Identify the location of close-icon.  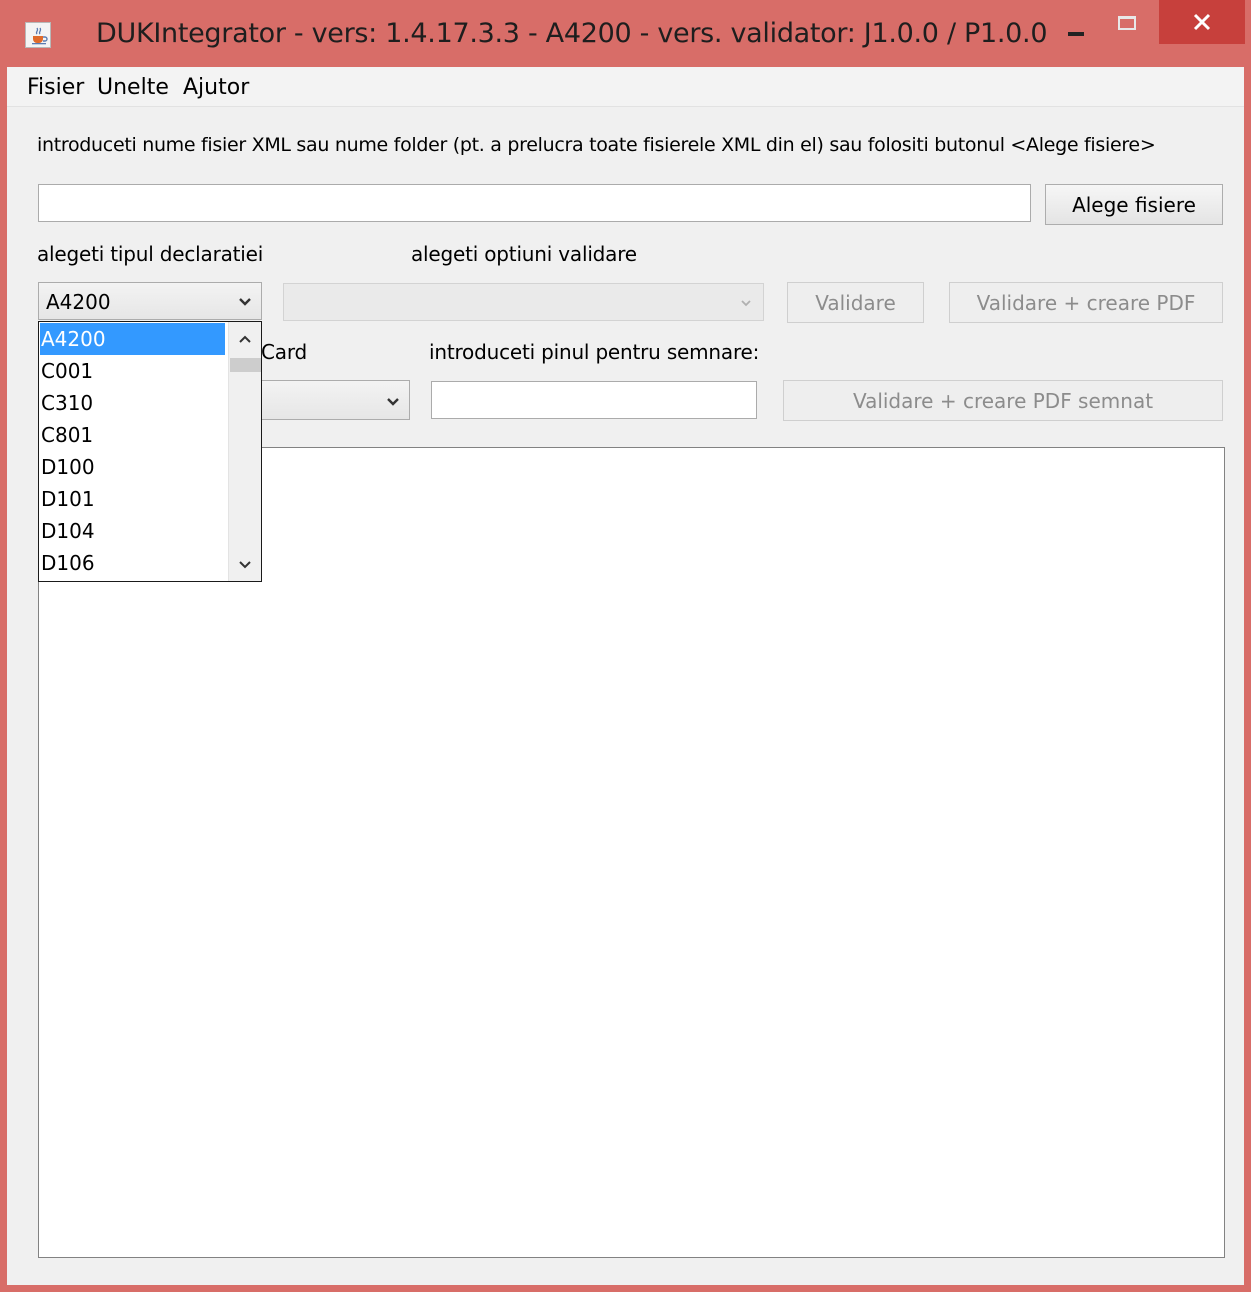
(1202, 22).